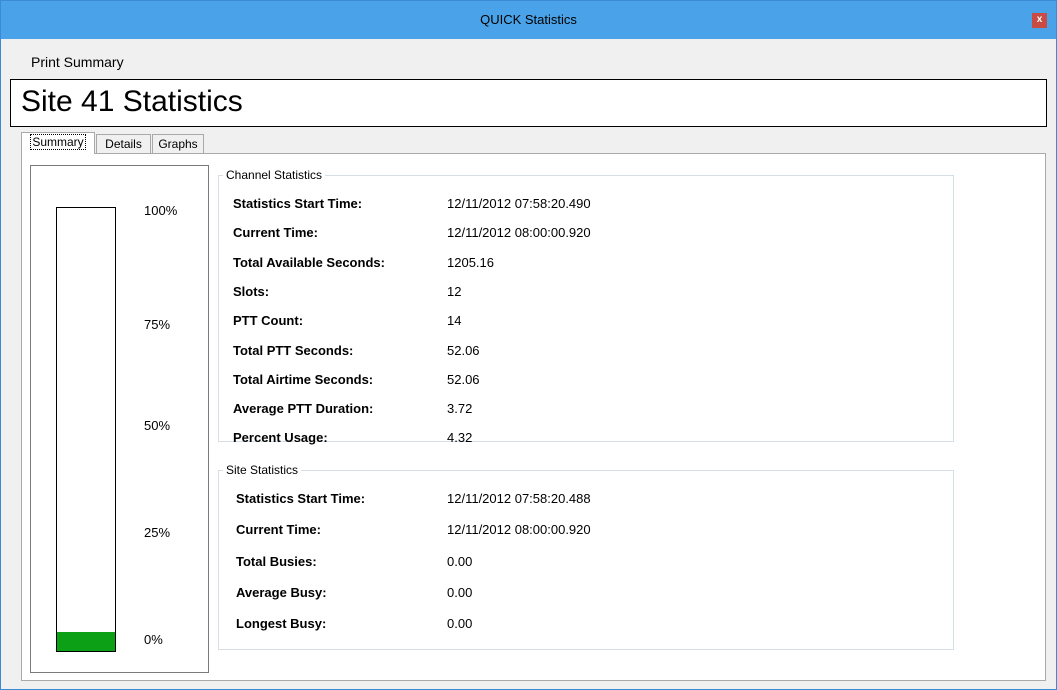  I want to click on stat-label: PTT Count:, so click(268, 321).